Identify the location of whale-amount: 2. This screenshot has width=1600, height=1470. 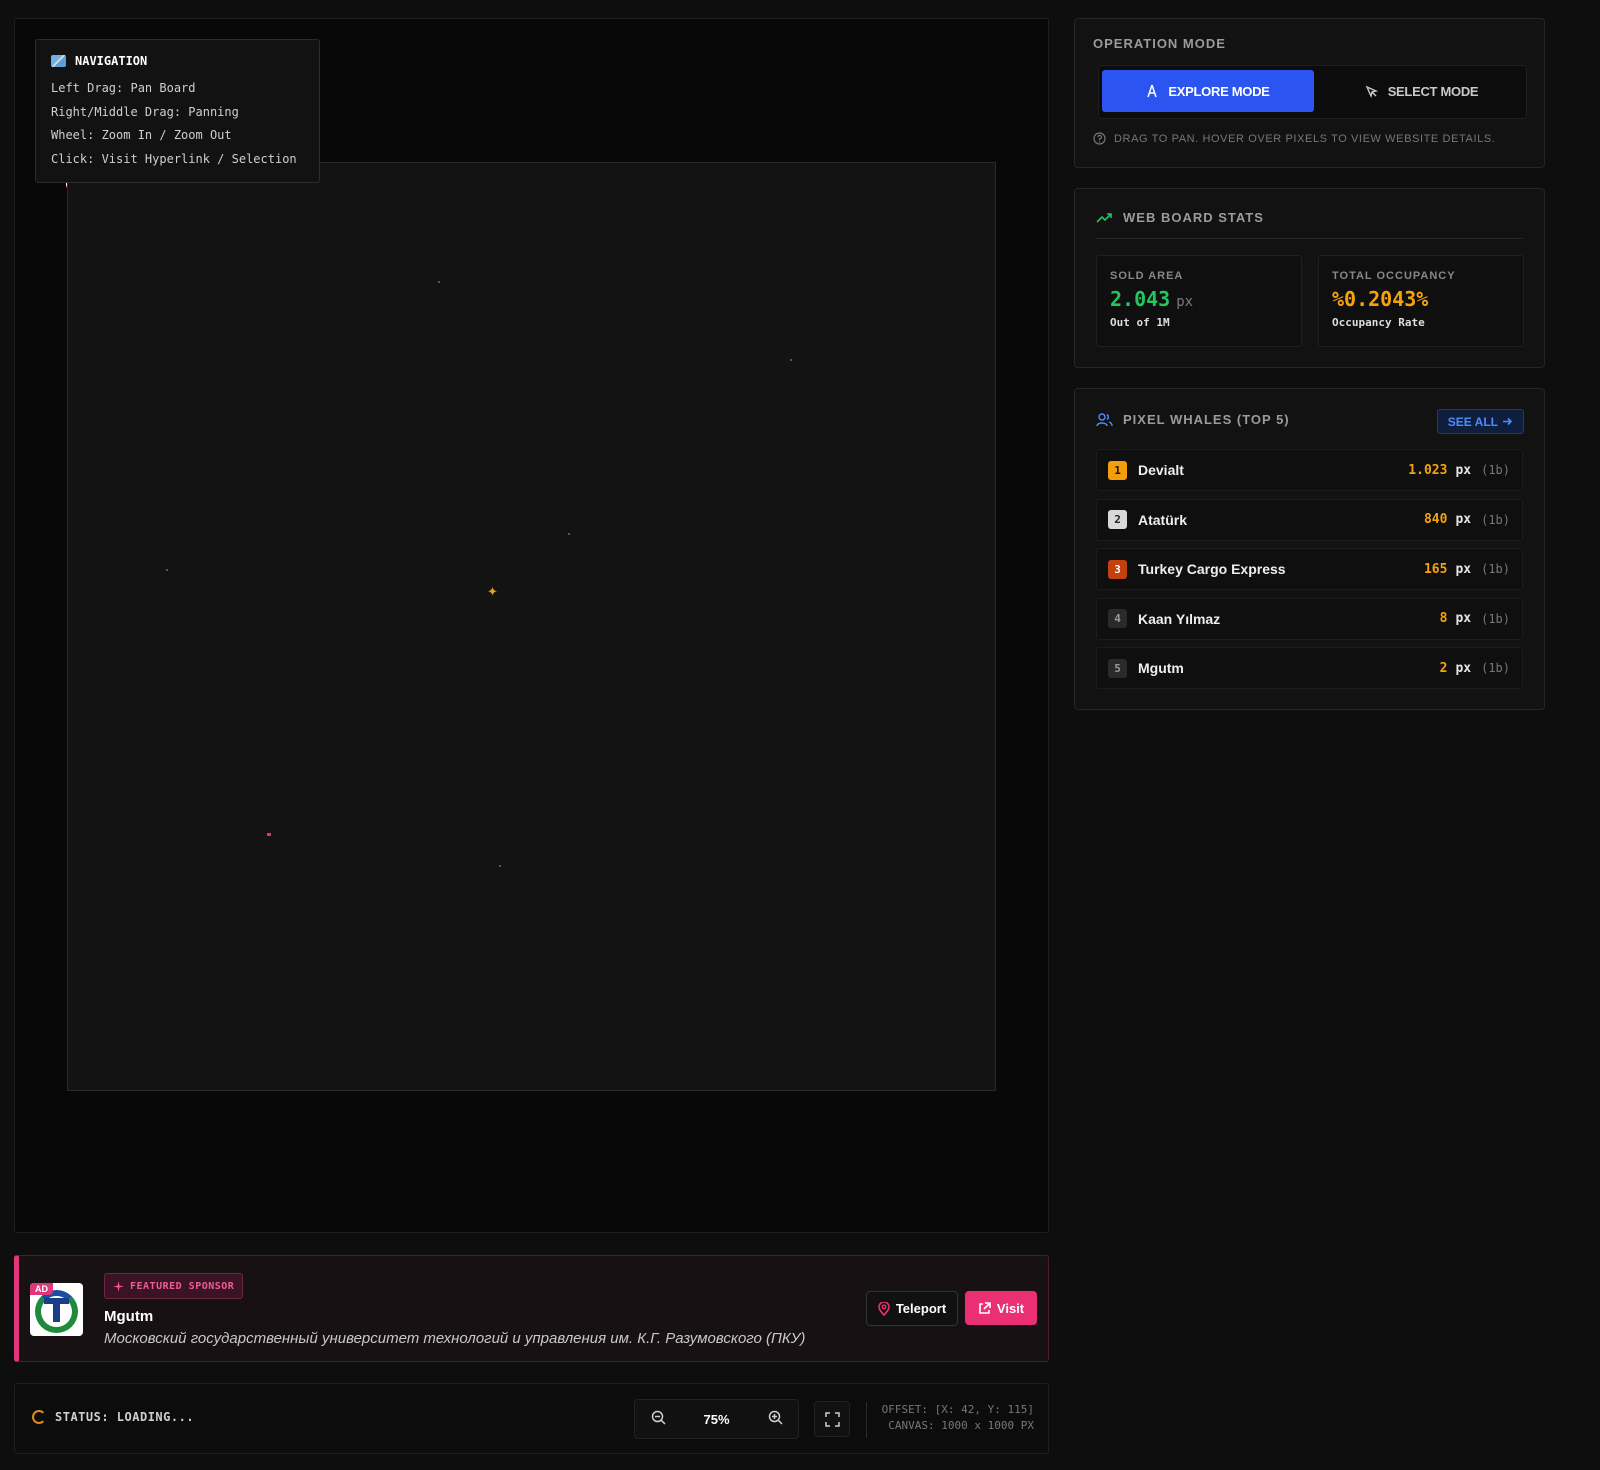
(1443, 668).